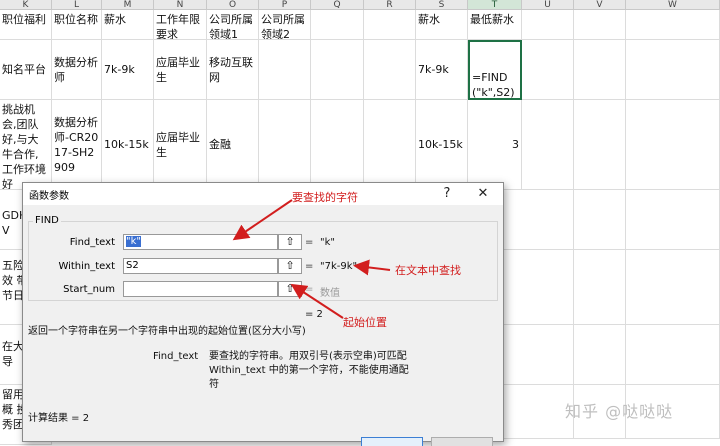 This screenshot has width=720, height=446. I want to click on col-header-p: P, so click(285, 5).